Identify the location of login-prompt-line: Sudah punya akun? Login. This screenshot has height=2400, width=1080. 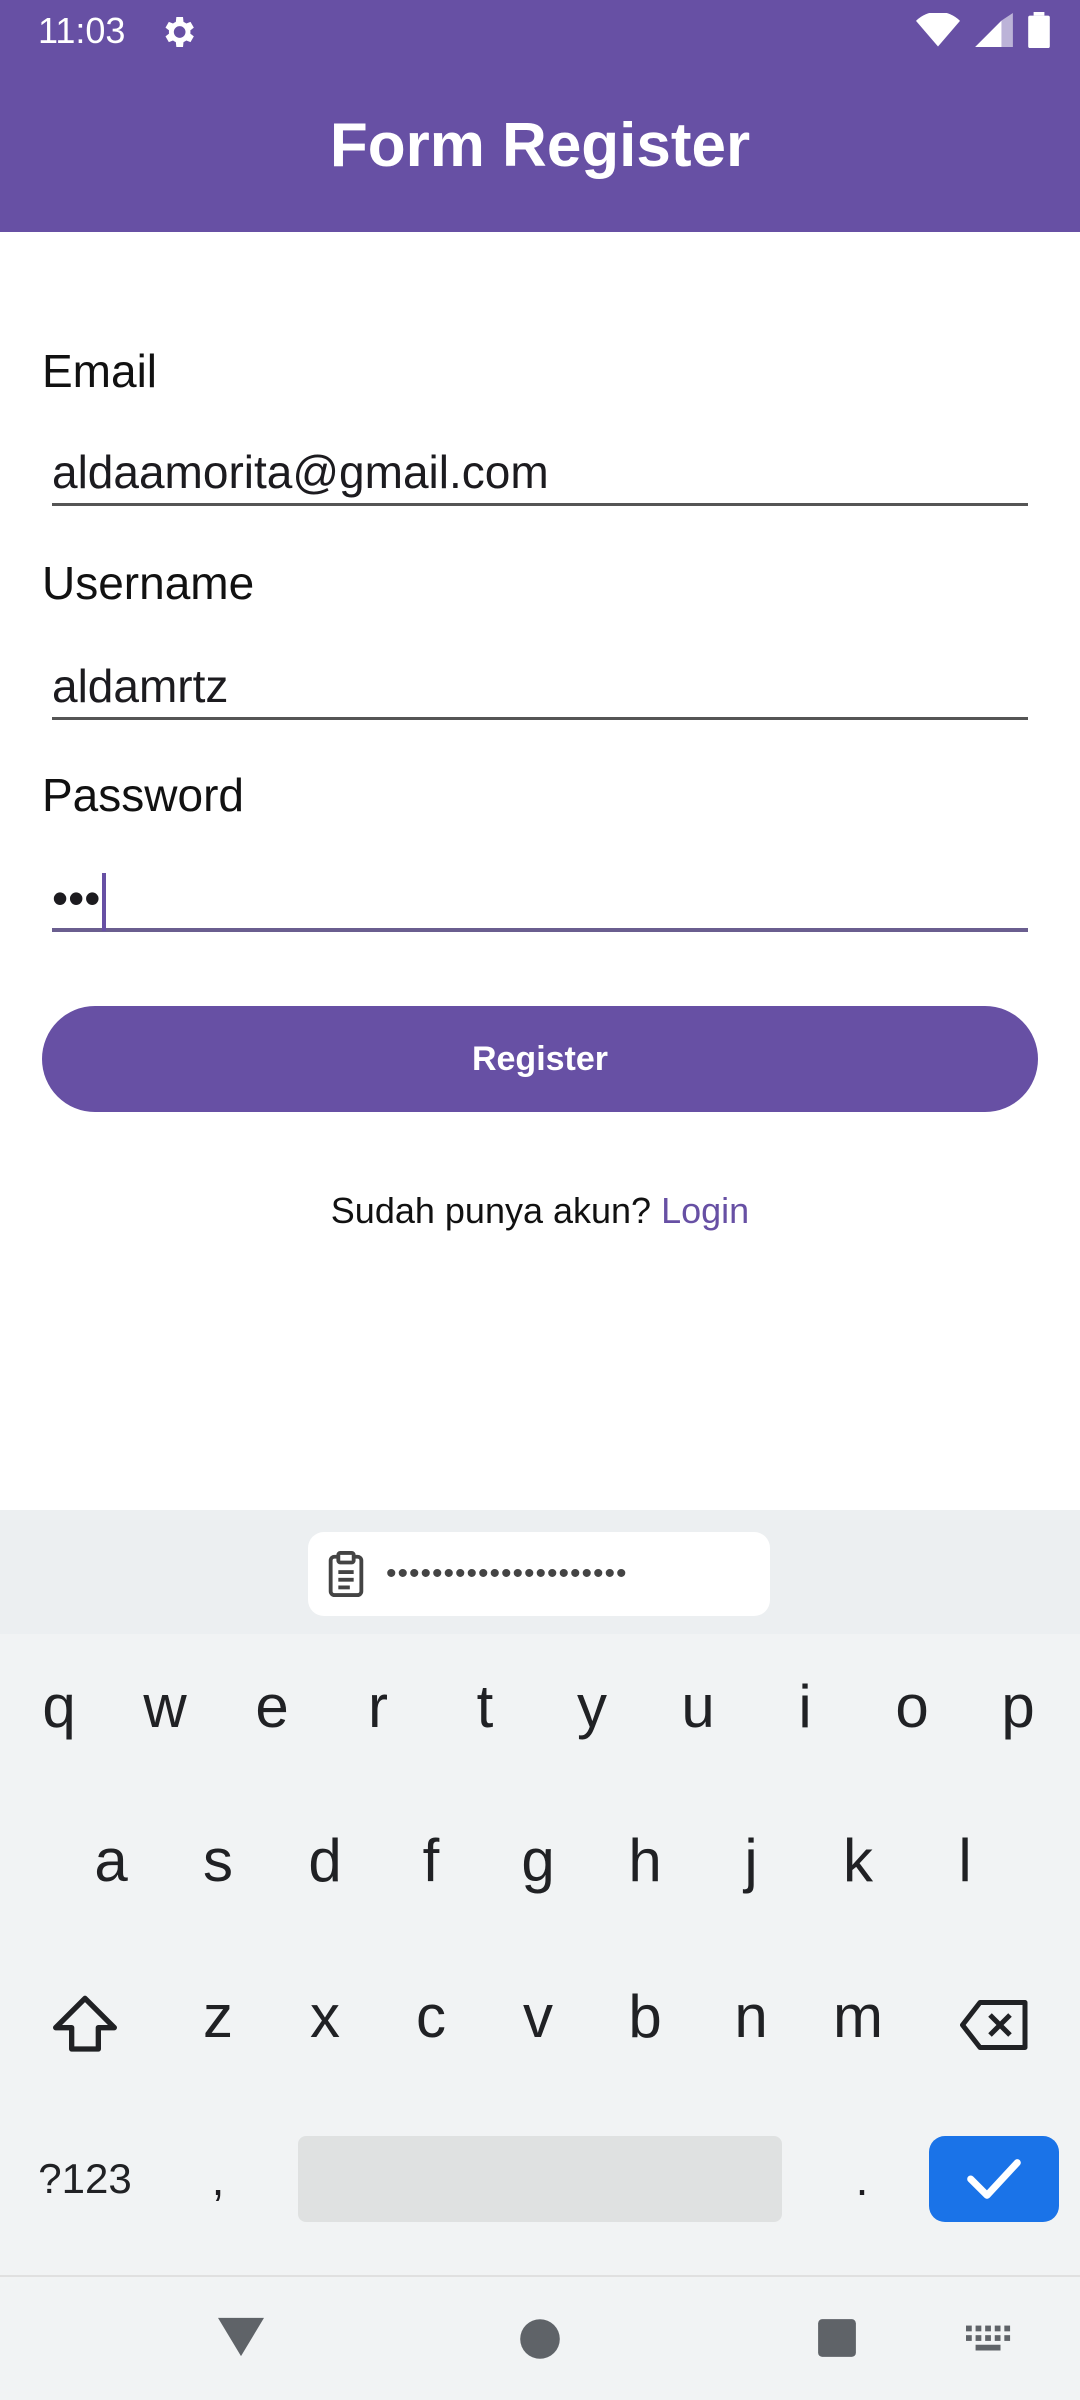
(540, 1211).